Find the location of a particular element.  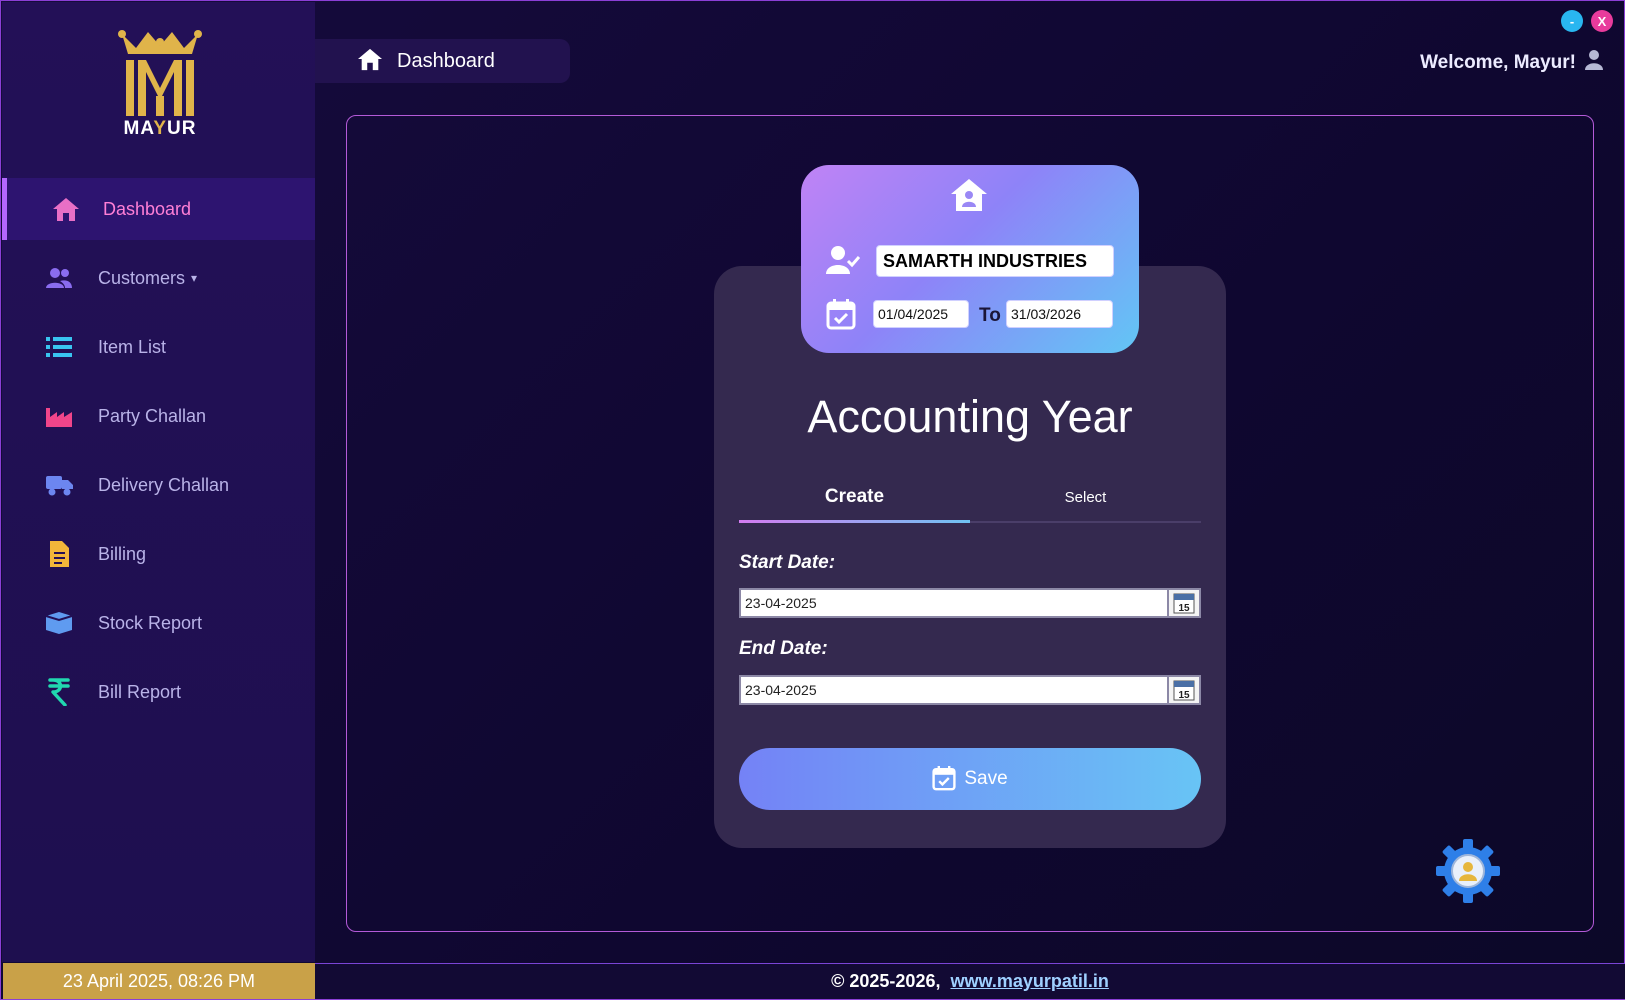

sidebar-item-customers: Customers ▾ is located at coordinates (158, 278).